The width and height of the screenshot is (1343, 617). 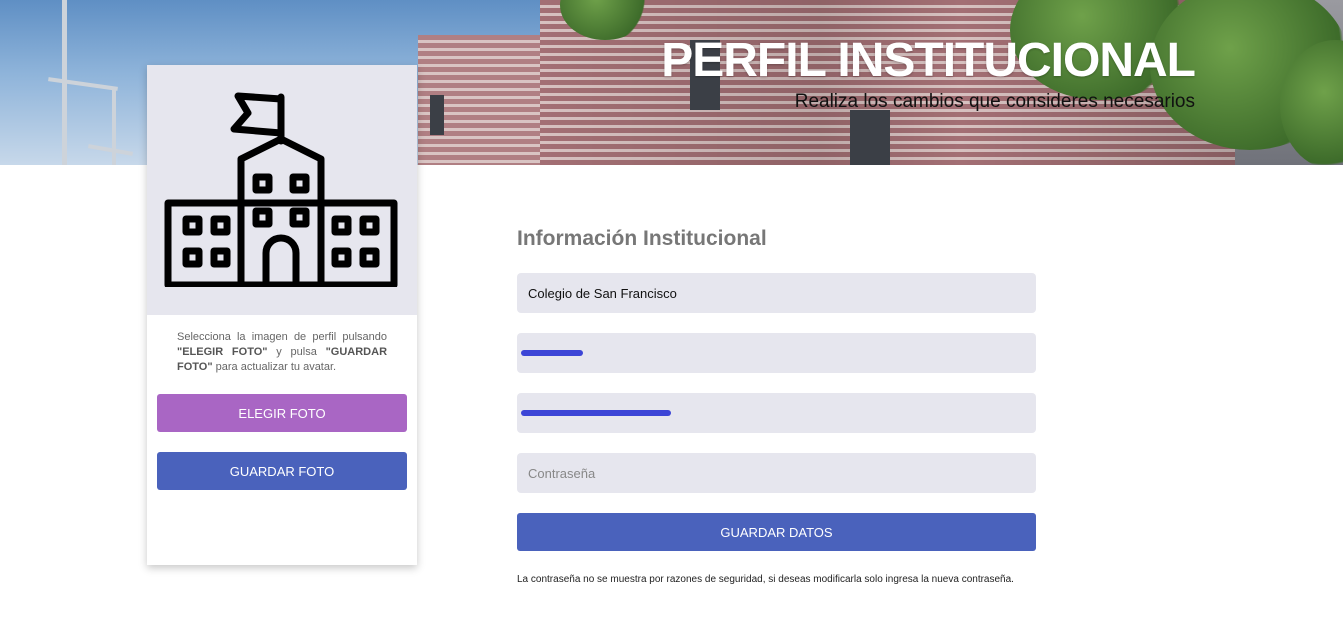 What do you see at coordinates (282, 413) in the screenshot?
I see `choose-photo-button: ELEGIR FOTO` at bounding box center [282, 413].